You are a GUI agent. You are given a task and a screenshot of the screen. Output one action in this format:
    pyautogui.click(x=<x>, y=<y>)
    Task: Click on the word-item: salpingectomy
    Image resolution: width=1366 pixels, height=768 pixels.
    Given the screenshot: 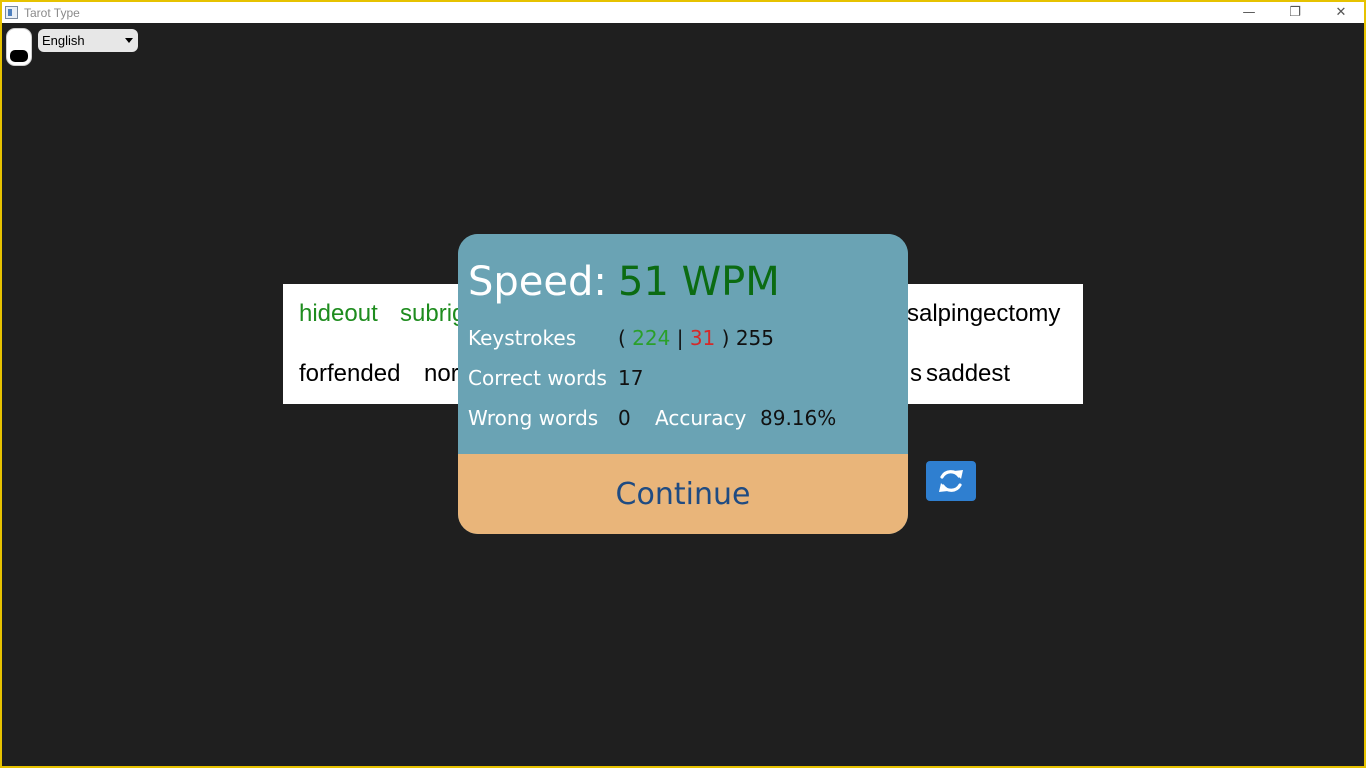 What is the action you would take?
    pyautogui.click(x=984, y=313)
    